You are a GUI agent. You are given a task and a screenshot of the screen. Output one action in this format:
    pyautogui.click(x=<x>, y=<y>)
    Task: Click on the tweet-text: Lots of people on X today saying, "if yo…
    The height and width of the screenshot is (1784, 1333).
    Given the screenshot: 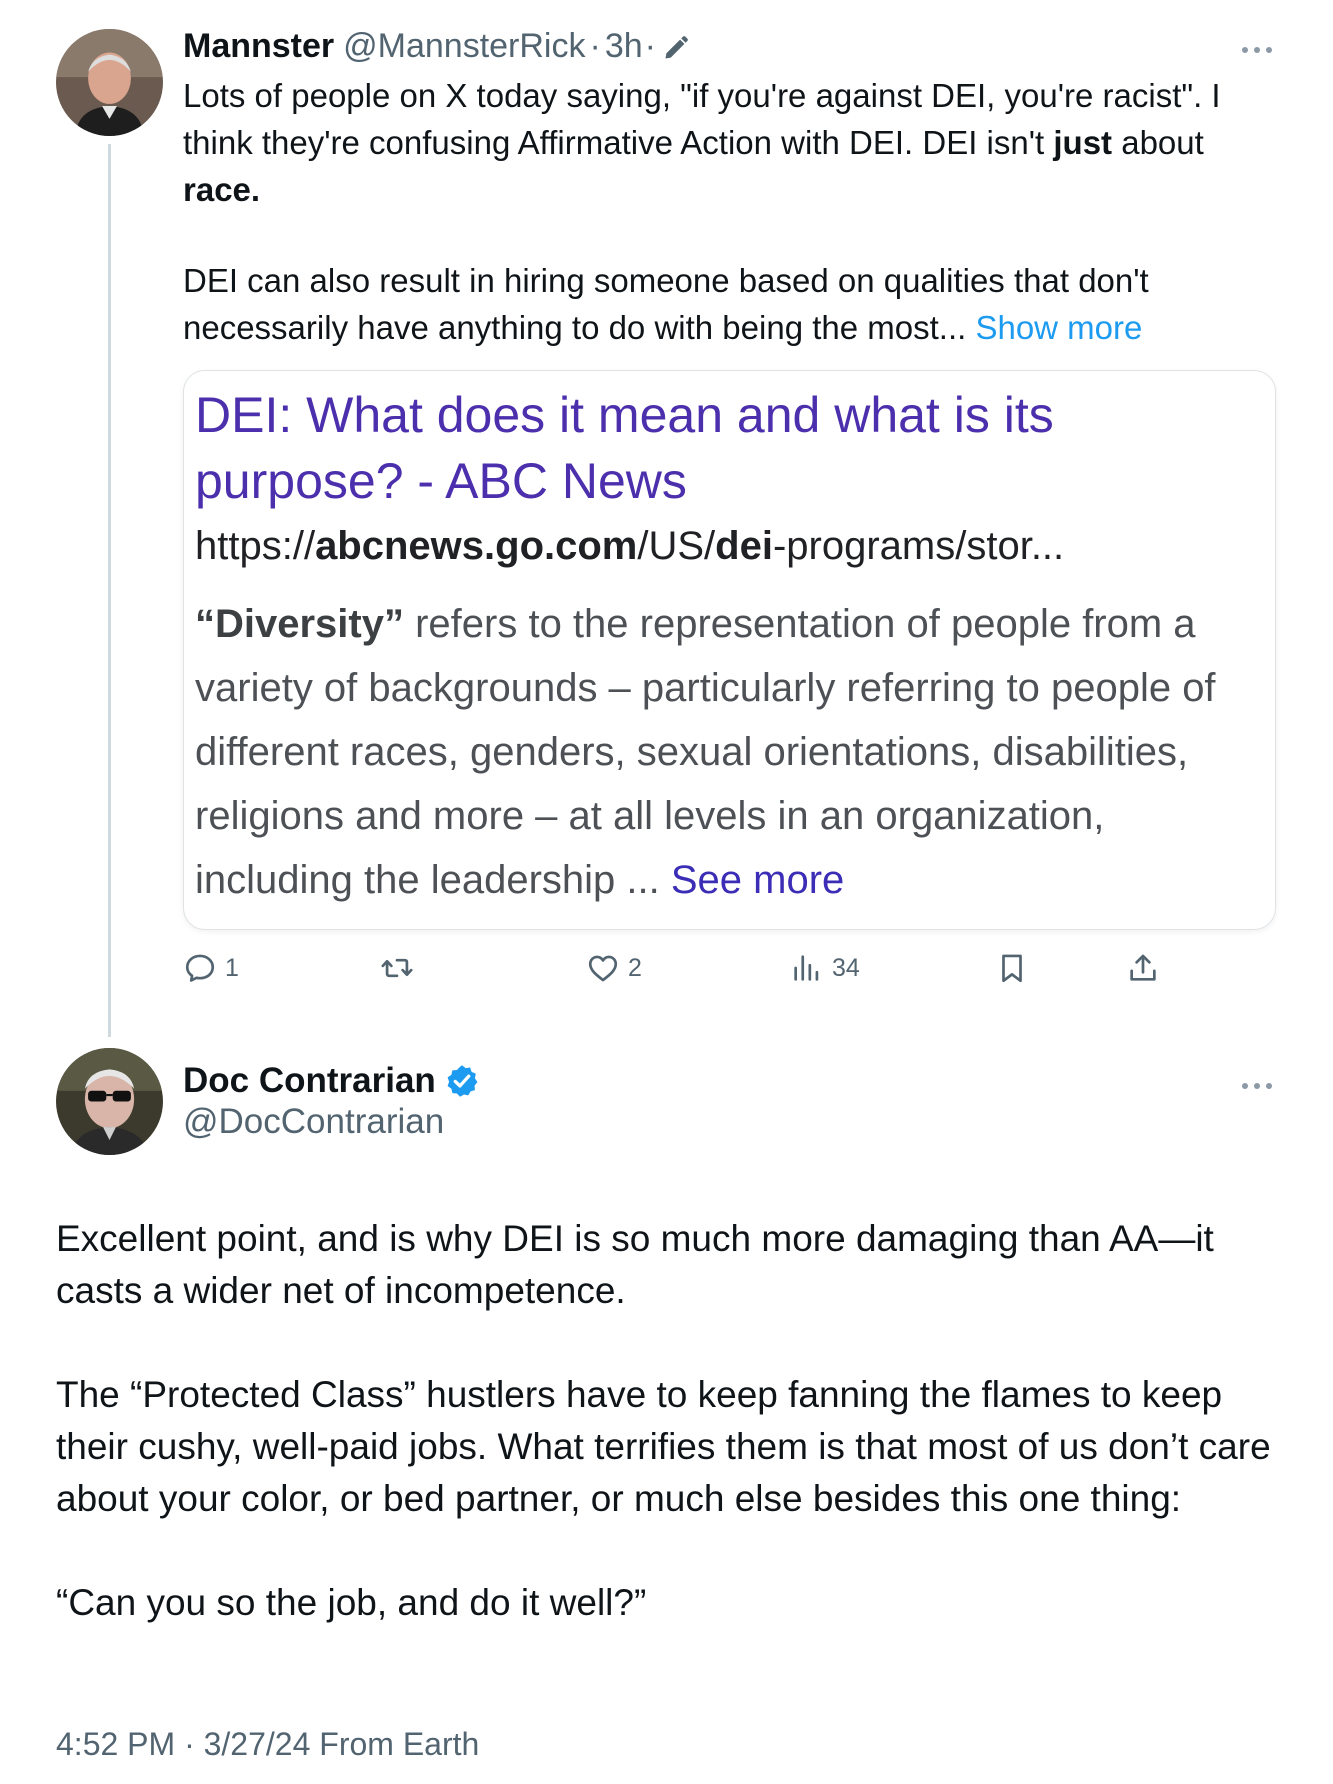 What is the action you would take?
    pyautogui.click(x=730, y=211)
    